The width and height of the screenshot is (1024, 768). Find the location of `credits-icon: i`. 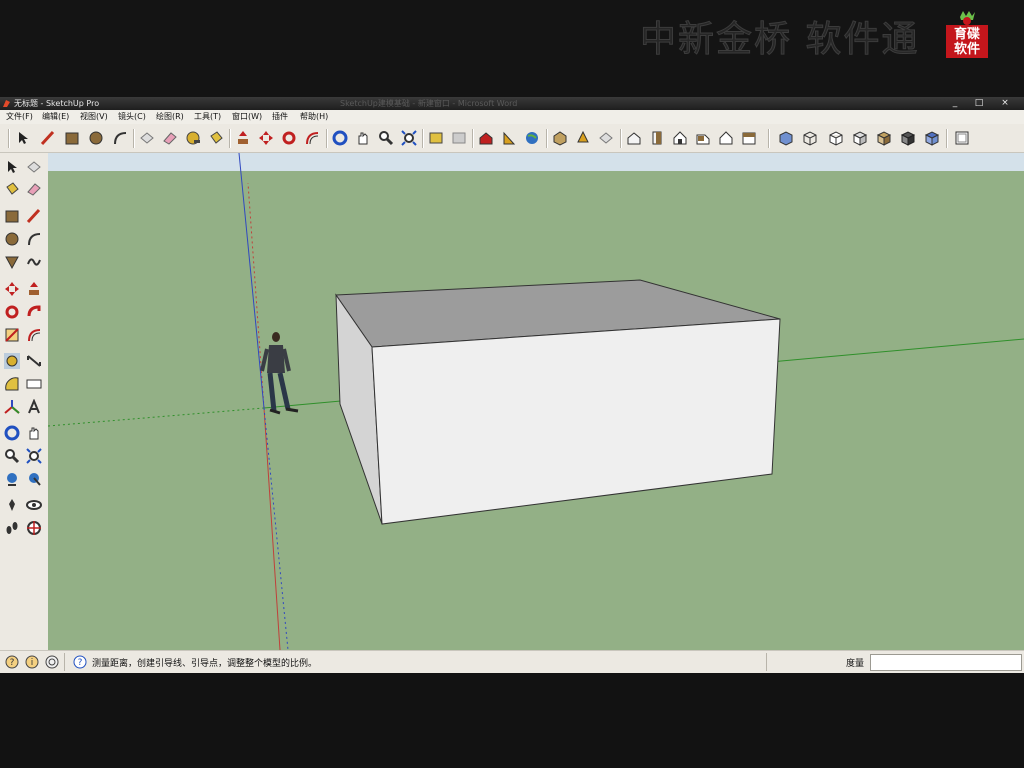

credits-icon: i is located at coordinates (32, 662).